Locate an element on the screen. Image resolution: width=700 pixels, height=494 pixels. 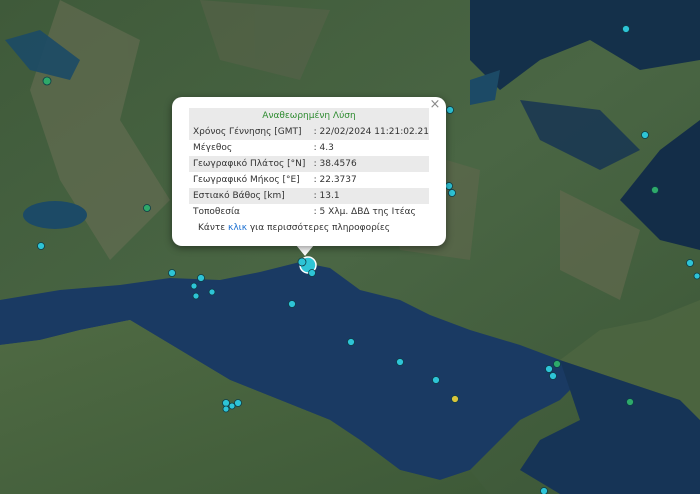
info-label-depth: Εστιακό Βάθος [km] is located at coordinates (249, 196).